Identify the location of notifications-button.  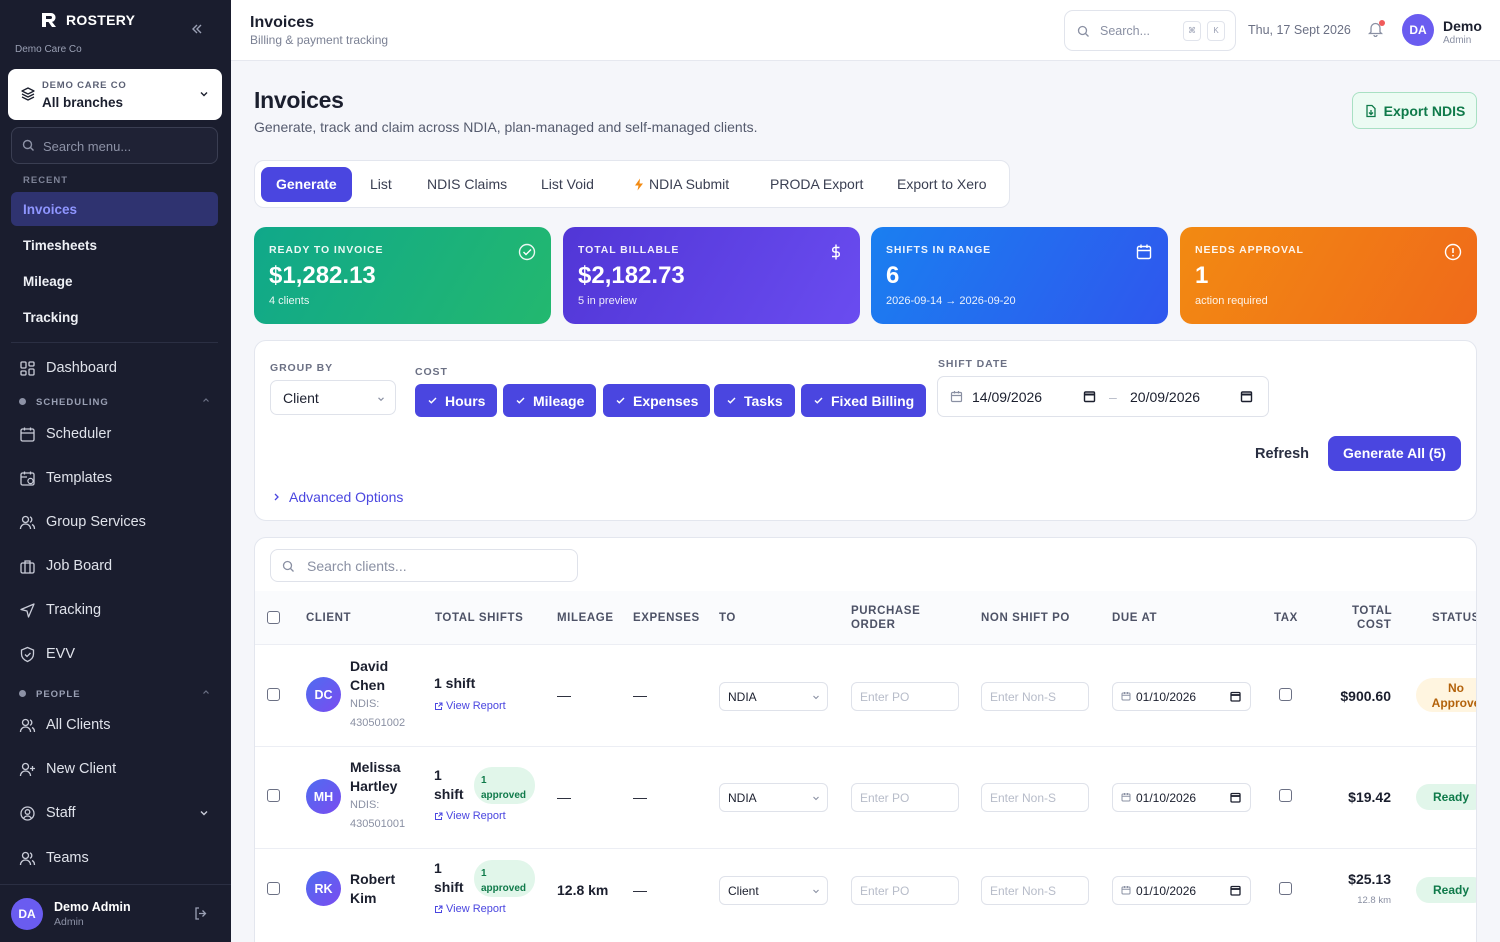
(1376, 28).